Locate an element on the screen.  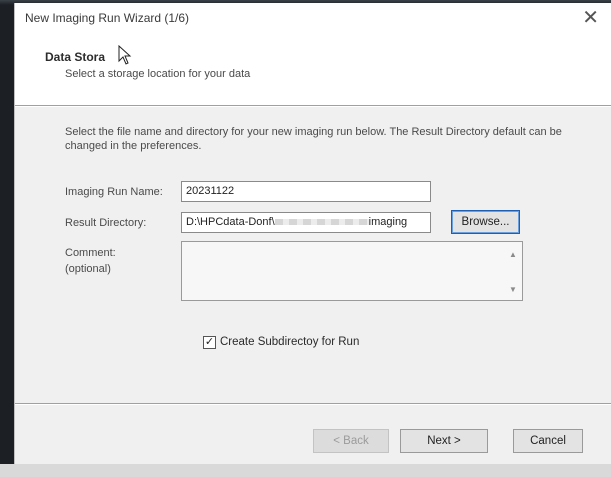
scroll-up-icon: ▲ is located at coordinates (513, 254).